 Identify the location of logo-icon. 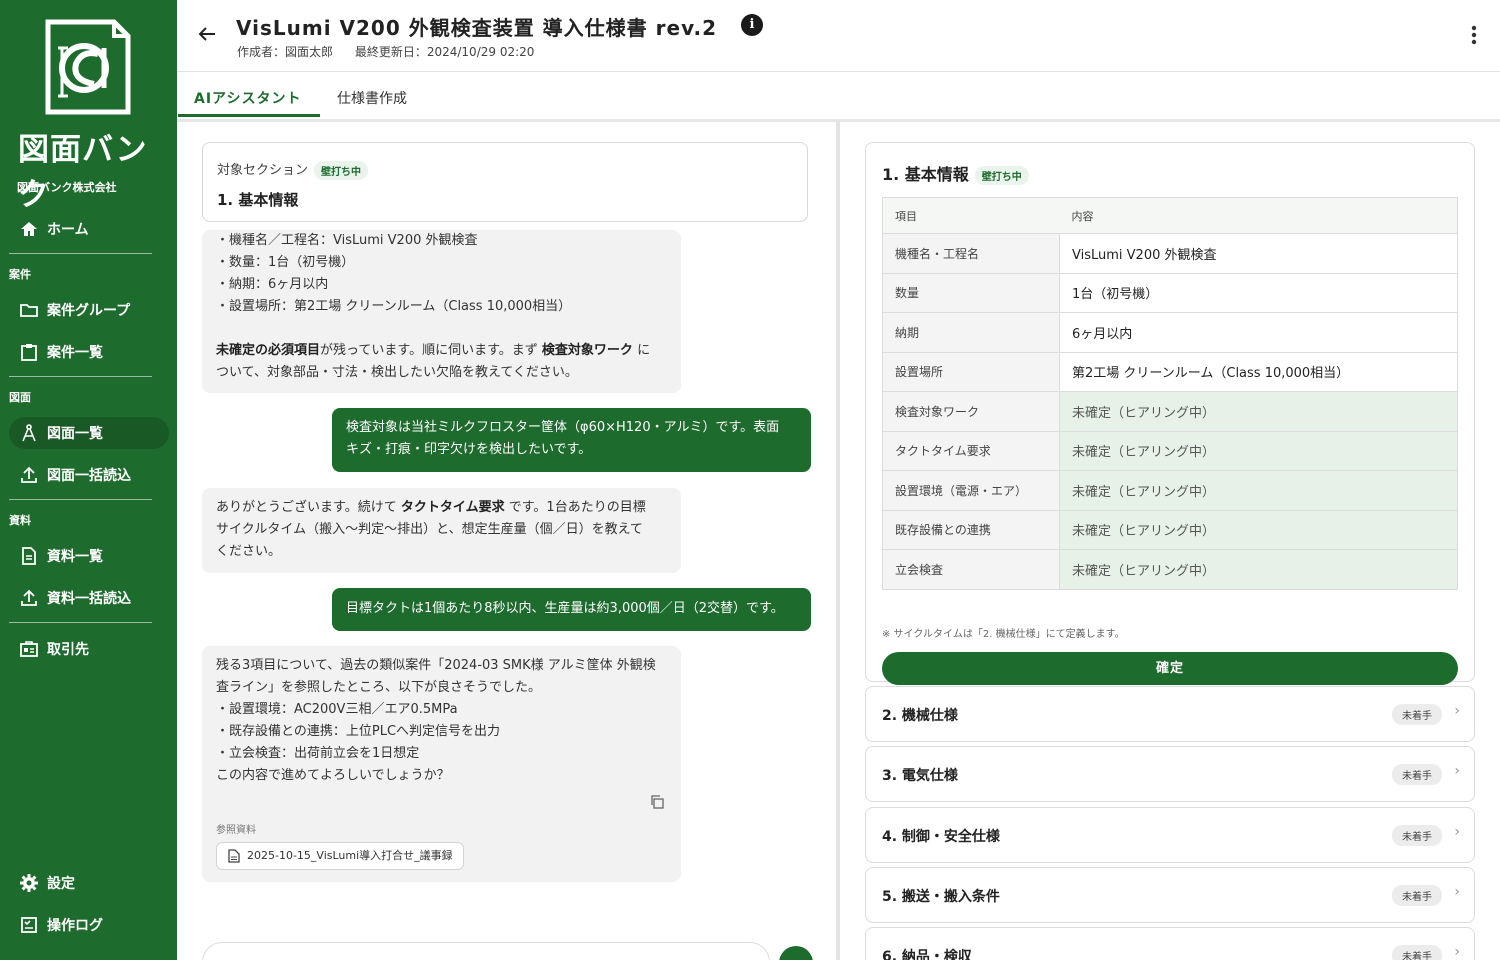
(88, 67).